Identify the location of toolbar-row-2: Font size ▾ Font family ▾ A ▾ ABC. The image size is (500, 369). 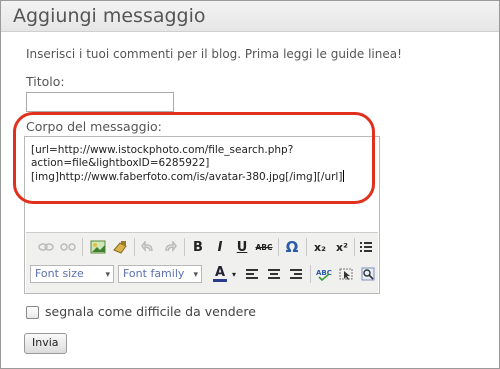
(203, 275).